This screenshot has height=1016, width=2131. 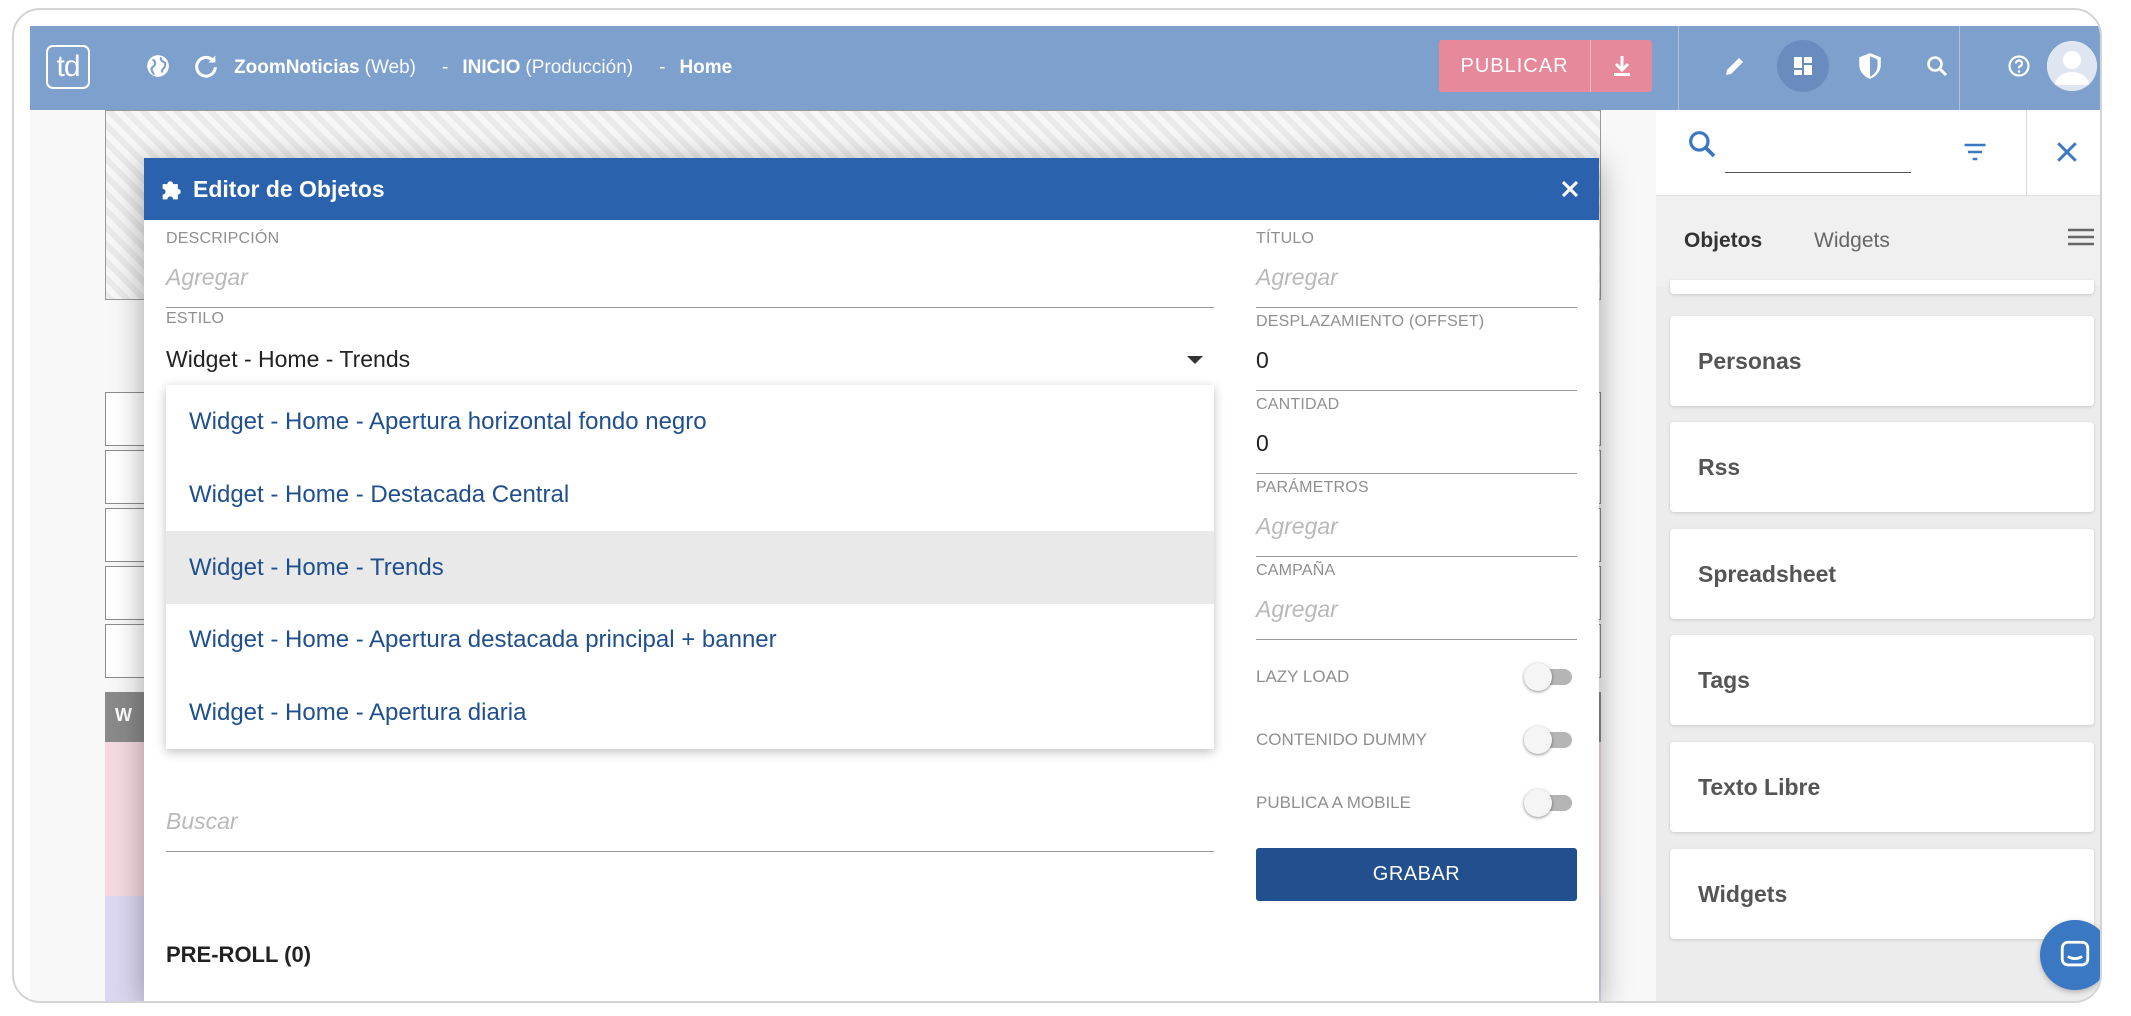 I want to click on titulo-label: TÍTULO, so click(x=1285, y=238).